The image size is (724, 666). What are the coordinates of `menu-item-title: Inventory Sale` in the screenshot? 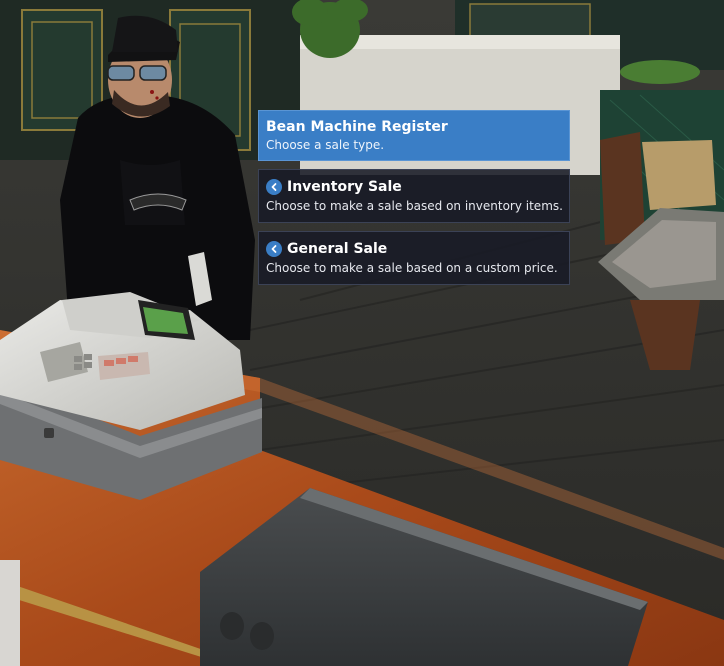 It's located at (344, 187).